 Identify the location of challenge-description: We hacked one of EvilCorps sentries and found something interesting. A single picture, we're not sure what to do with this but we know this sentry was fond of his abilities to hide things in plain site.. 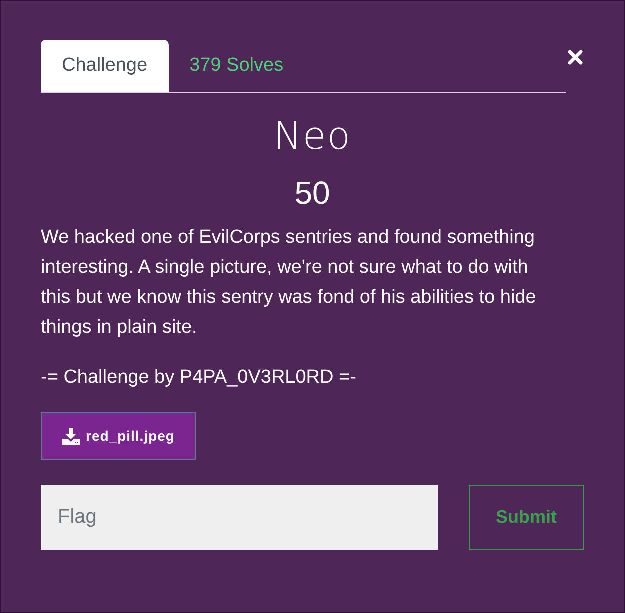
(289, 283).